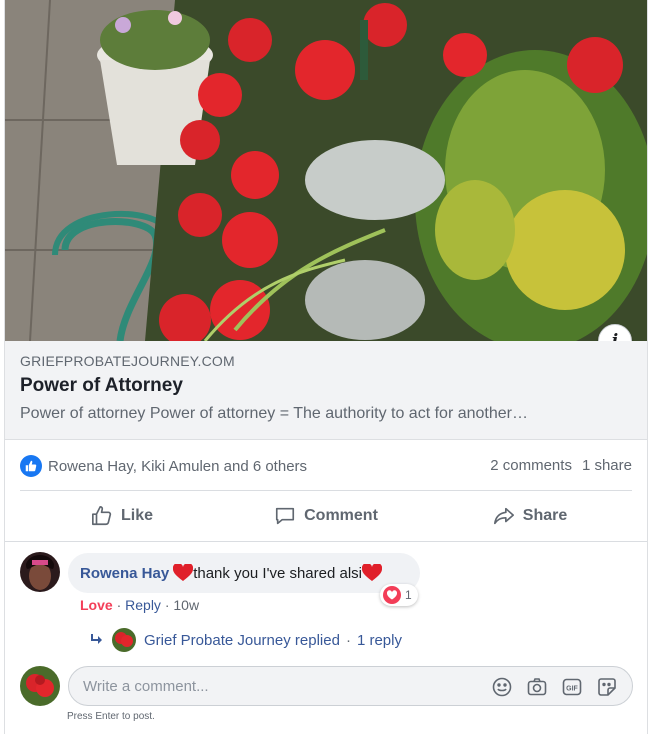  What do you see at coordinates (554, 687) in the screenshot?
I see `comment-input-tools: GIF` at bounding box center [554, 687].